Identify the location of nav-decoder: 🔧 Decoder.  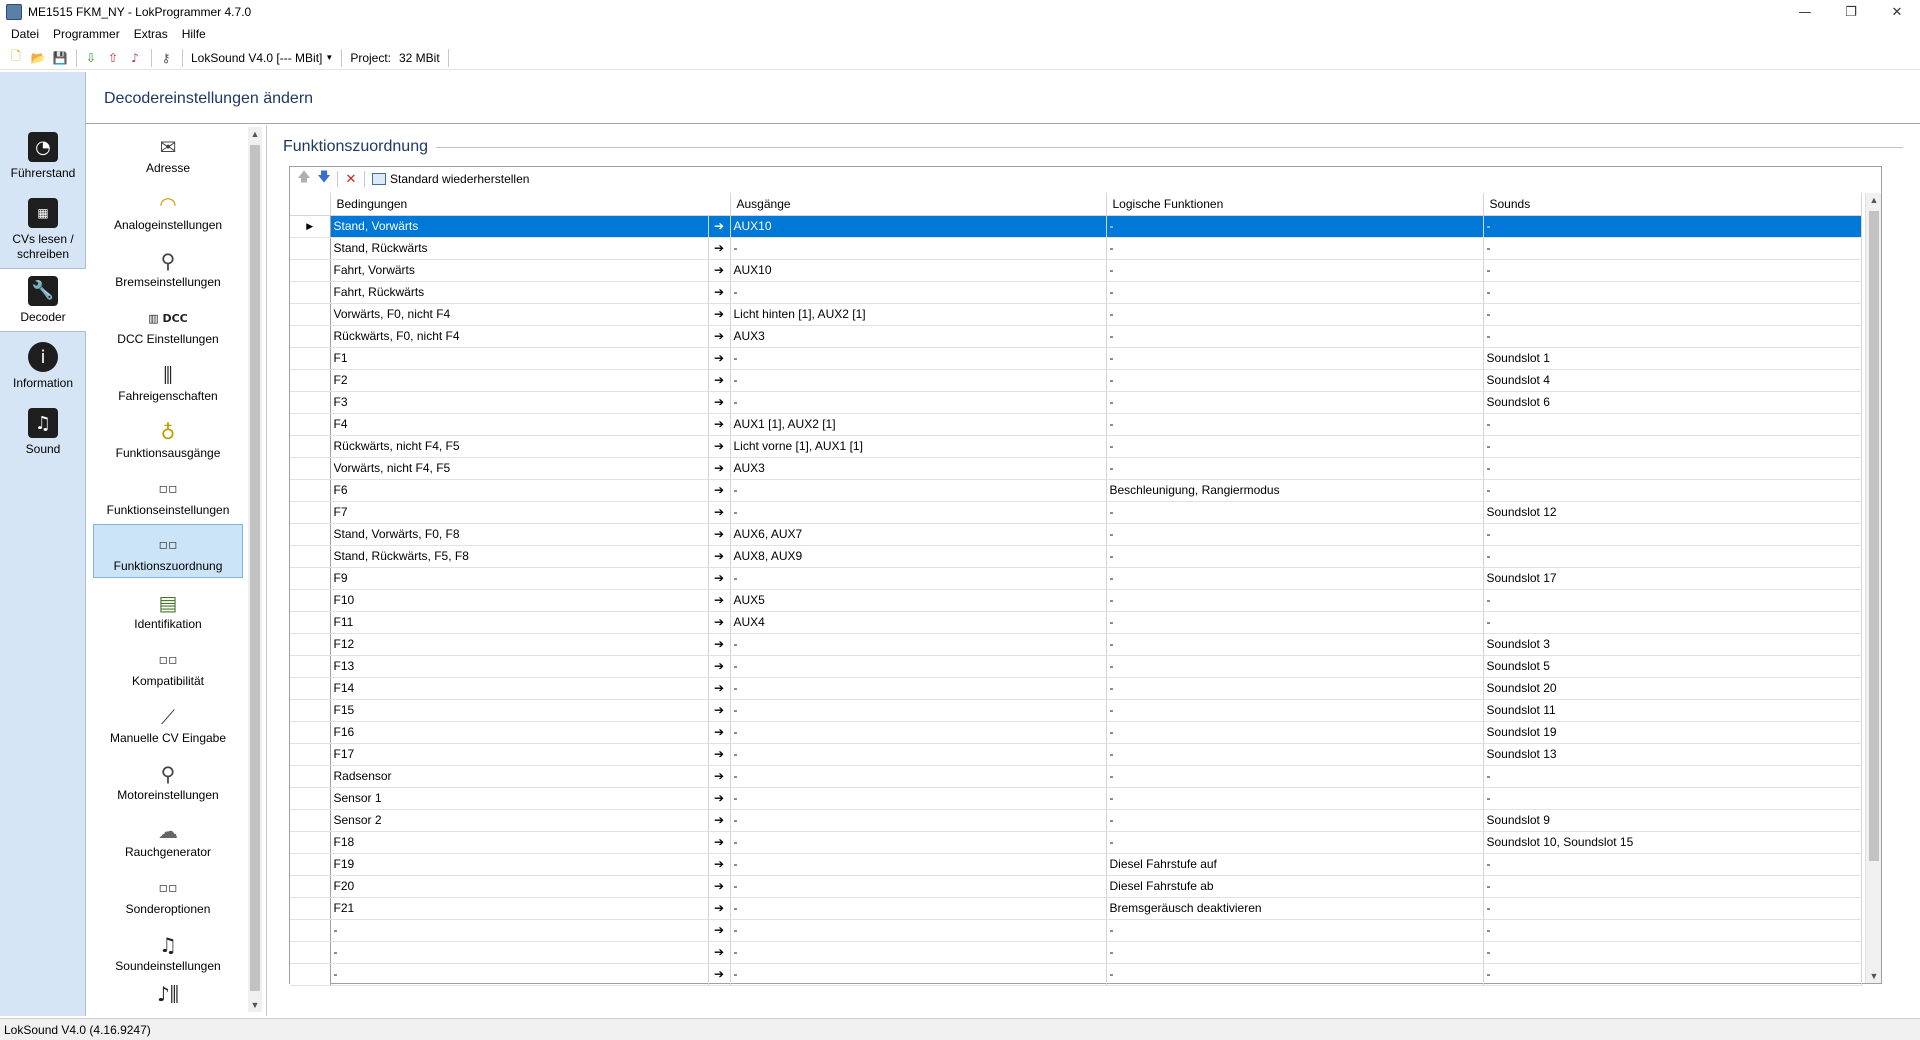
(43, 300).